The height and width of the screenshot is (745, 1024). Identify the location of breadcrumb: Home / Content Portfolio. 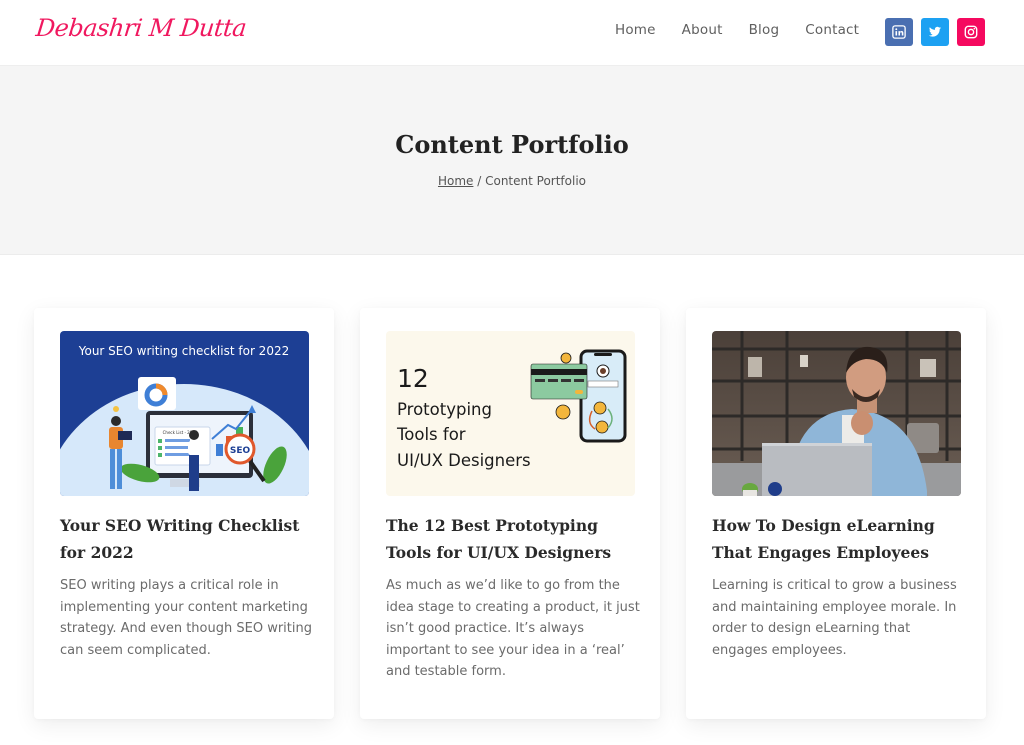
(512, 181).